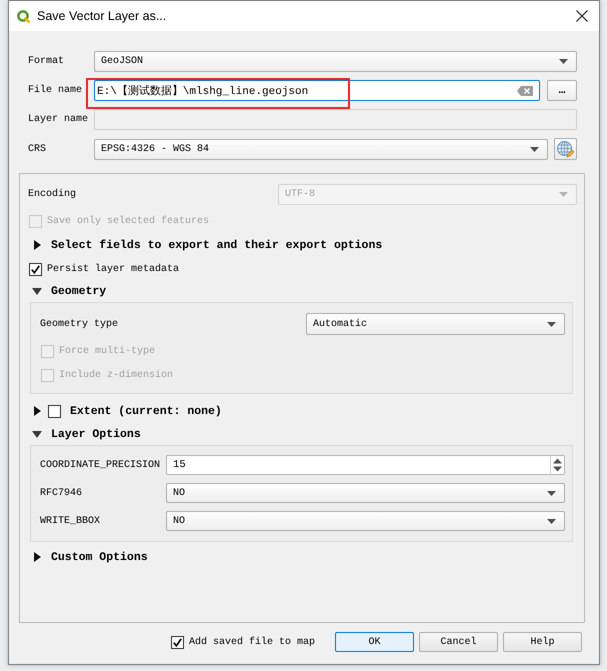 Image resolution: width=607 pixels, height=671 pixels. I want to click on field-label: Geometry type, so click(80, 324).